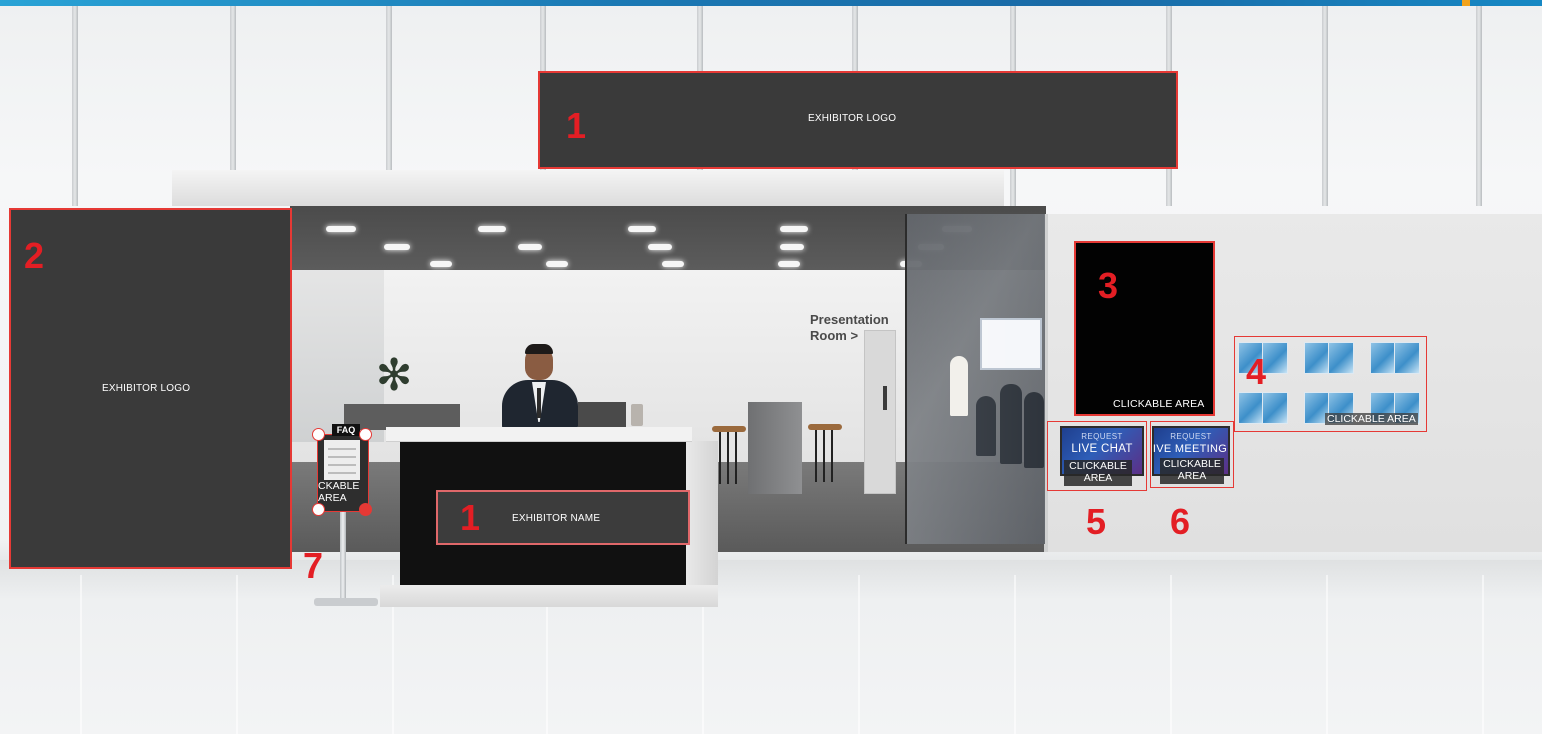 This screenshot has width=1542, height=734. I want to click on receptionist-tie, so click(539, 403).